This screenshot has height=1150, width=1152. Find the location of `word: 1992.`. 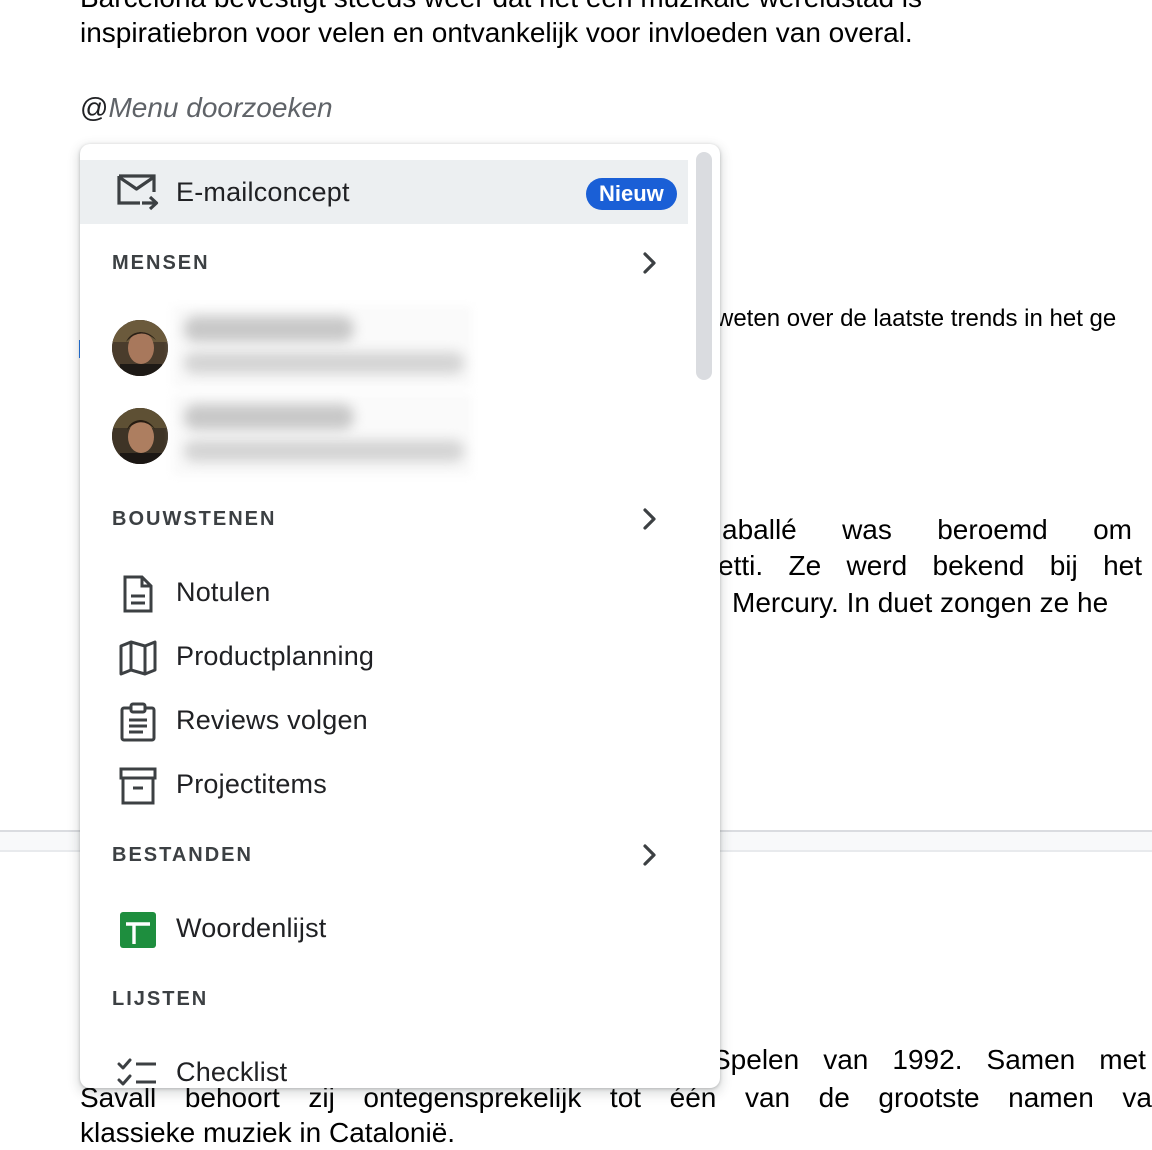

word: 1992. is located at coordinates (927, 1059).